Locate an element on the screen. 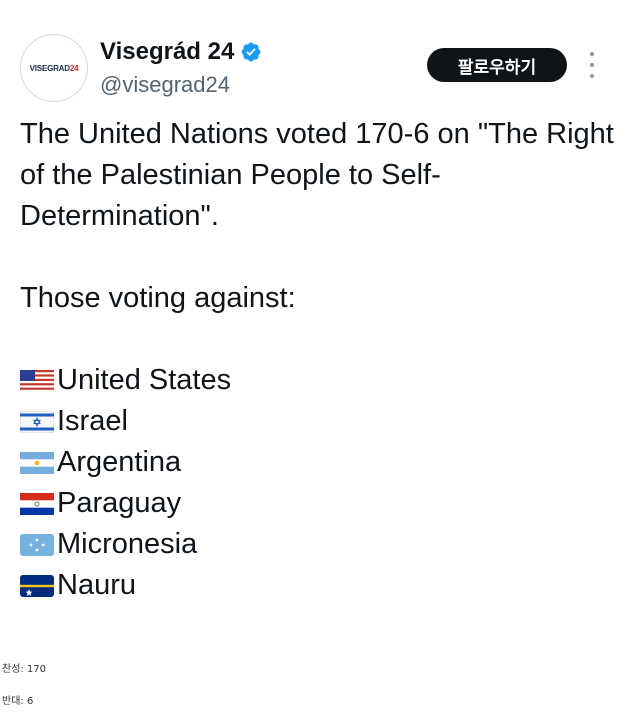 The width and height of the screenshot is (640, 712). paraguay-flag-icon is located at coordinates (37, 503).